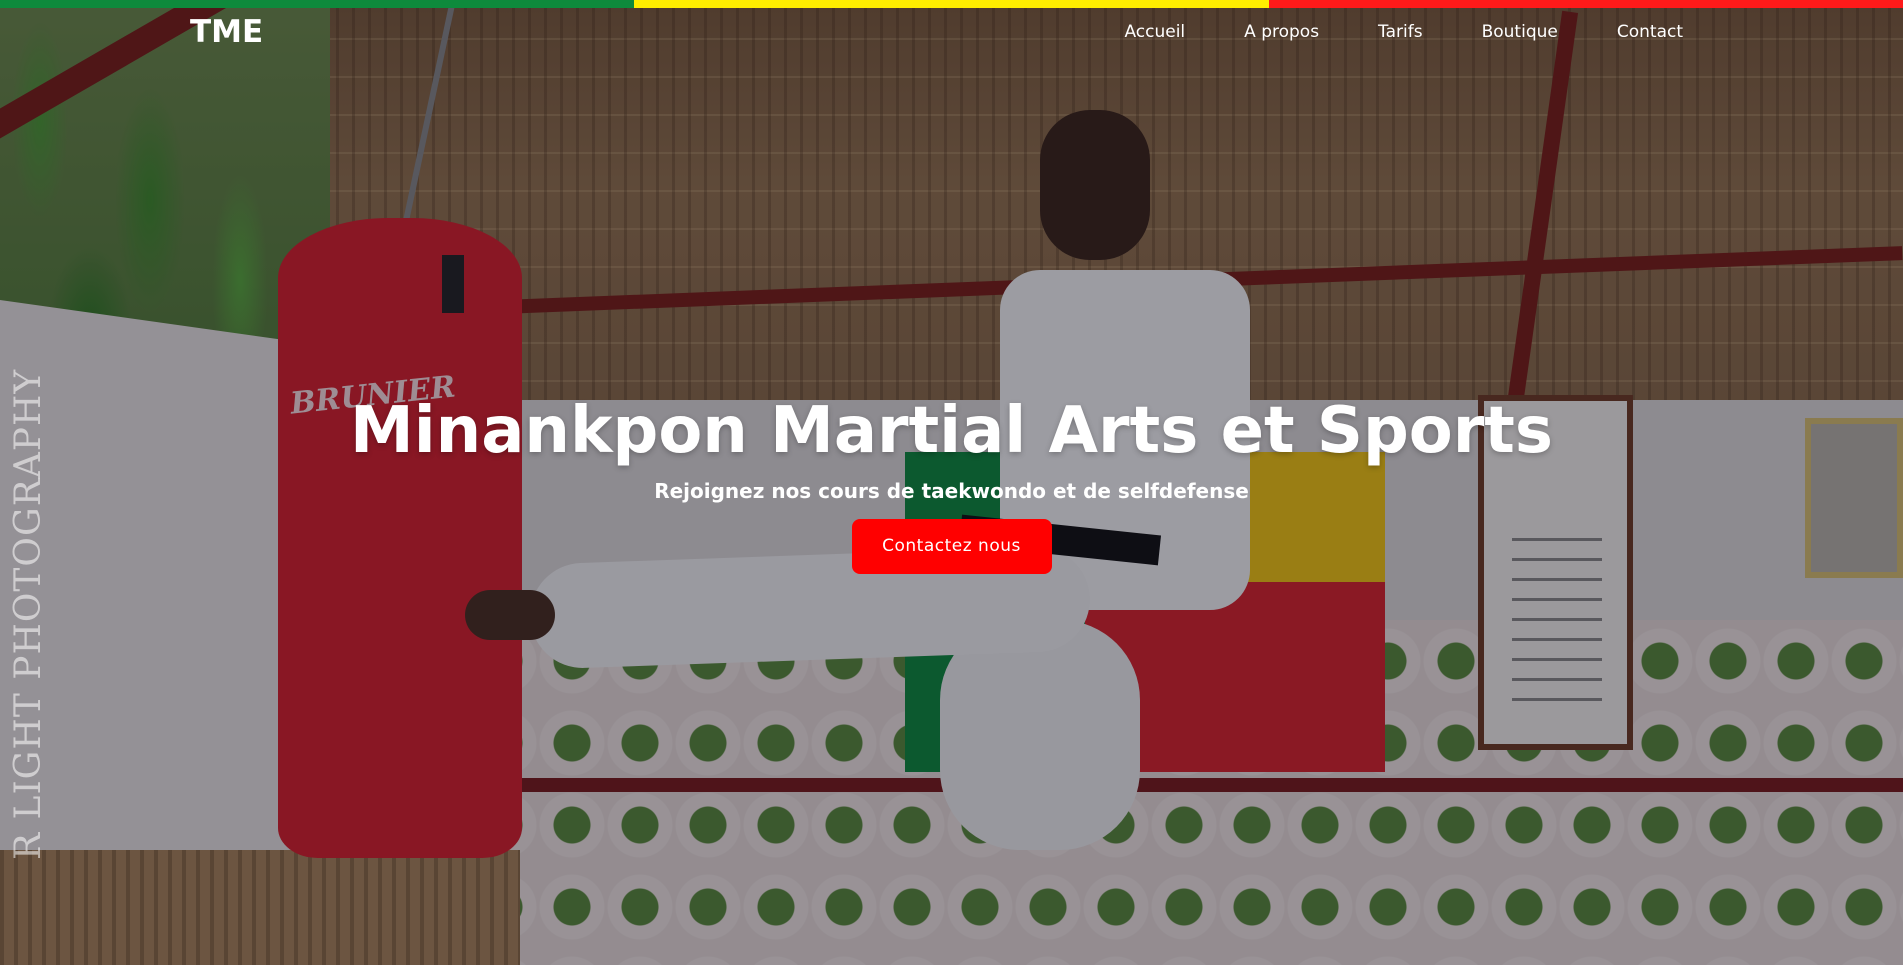  Describe the element at coordinates (1650, 32) in the screenshot. I see `nav-link-contact: Contact` at that location.